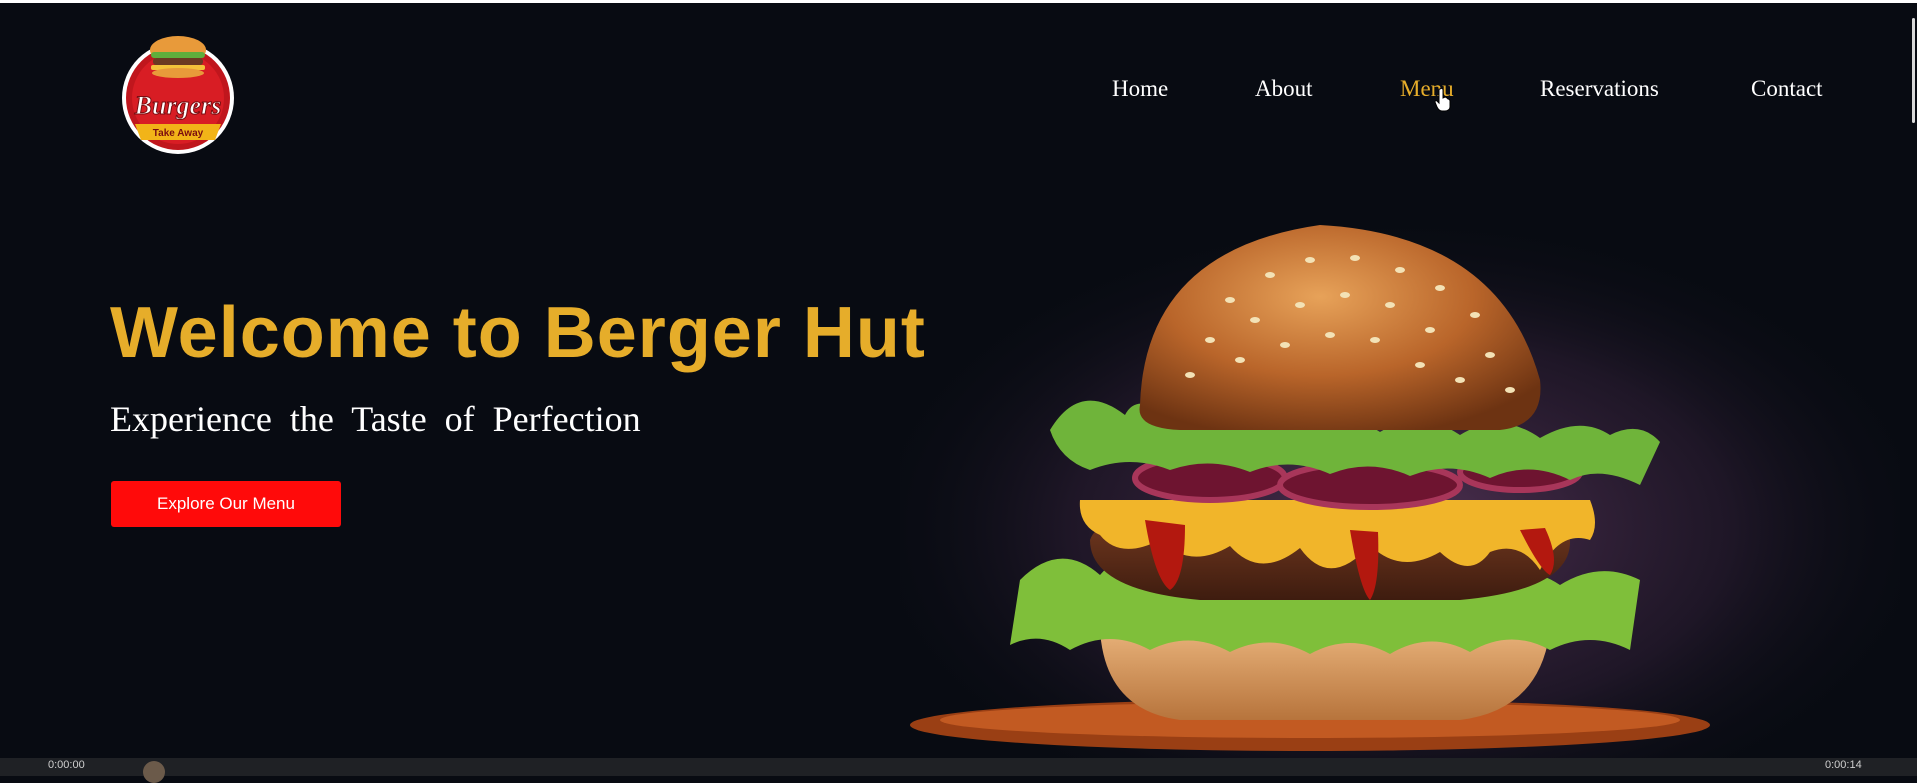 The image size is (1917, 783). Describe the element at coordinates (1787, 89) in the screenshot. I see `nav-contact: Contact` at that location.